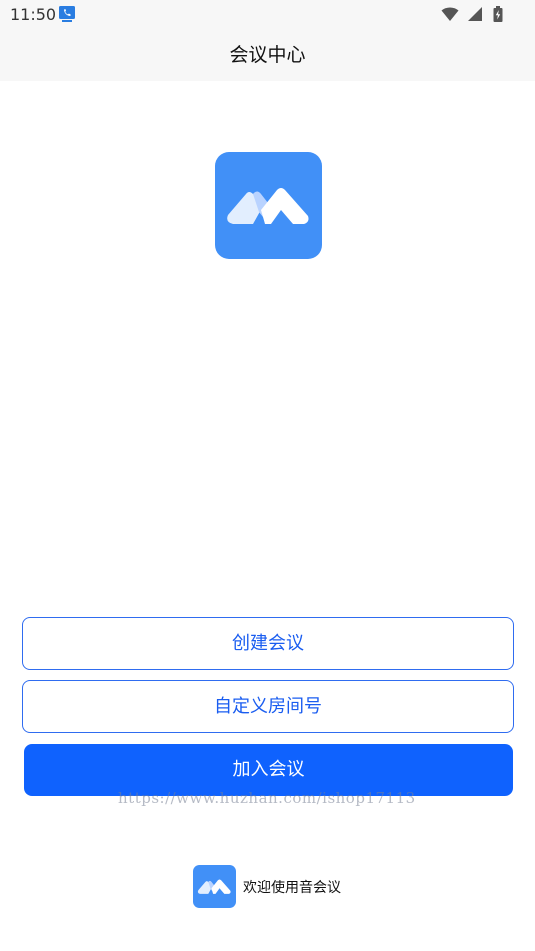 This screenshot has width=535, height=951. What do you see at coordinates (498, 14) in the screenshot?
I see `battery-charging-icon` at bounding box center [498, 14].